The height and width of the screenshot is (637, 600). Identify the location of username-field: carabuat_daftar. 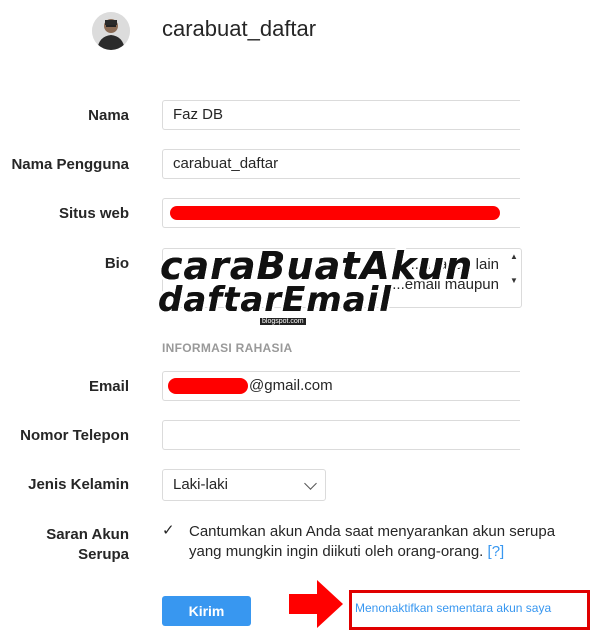
(341, 164).